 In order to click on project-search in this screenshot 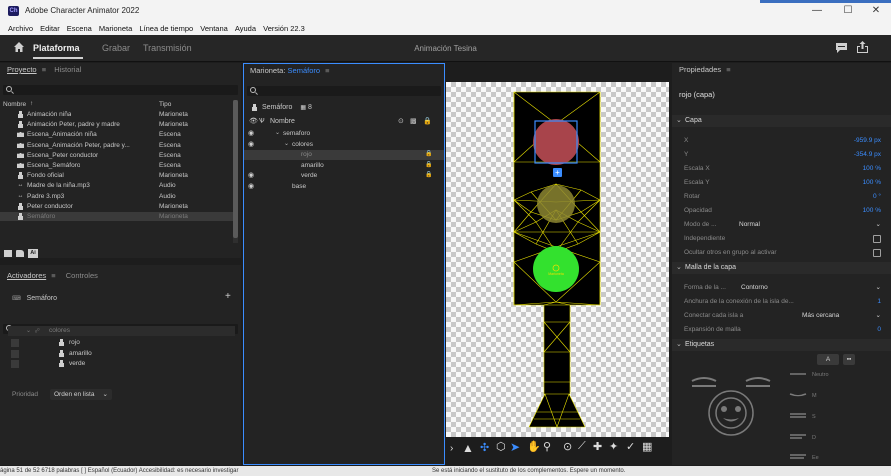, I will do `click(120, 90)`.